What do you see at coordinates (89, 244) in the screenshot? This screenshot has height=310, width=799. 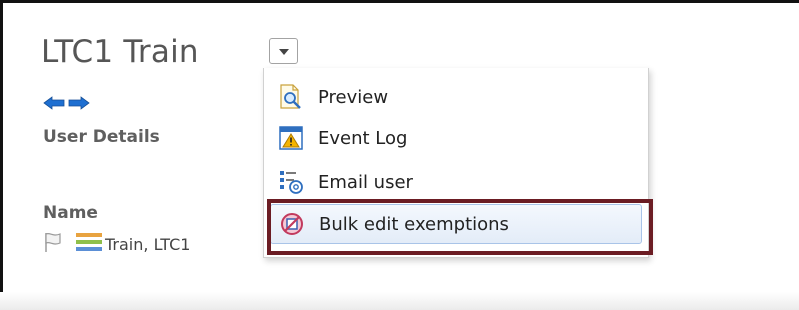 I see `rank-bars-icon` at bounding box center [89, 244].